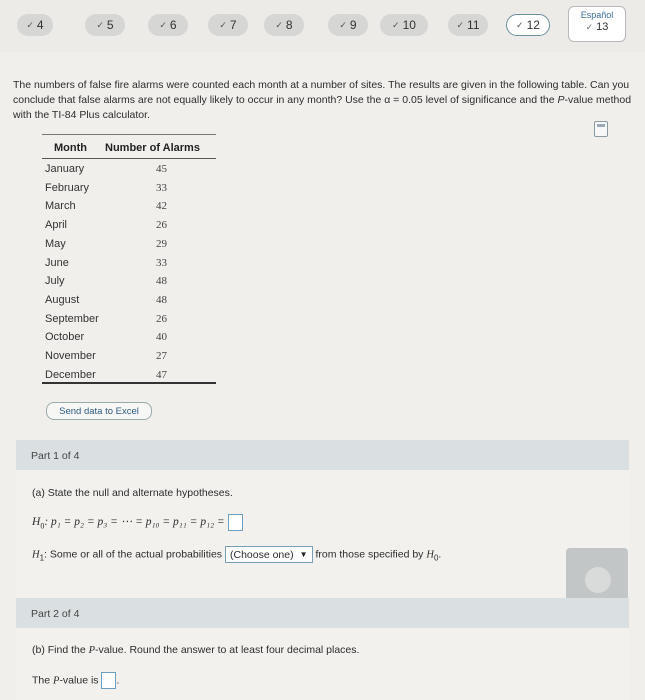 This screenshot has width=645, height=700. Describe the element at coordinates (72, 318) in the screenshot. I see `month-cell: September` at that location.